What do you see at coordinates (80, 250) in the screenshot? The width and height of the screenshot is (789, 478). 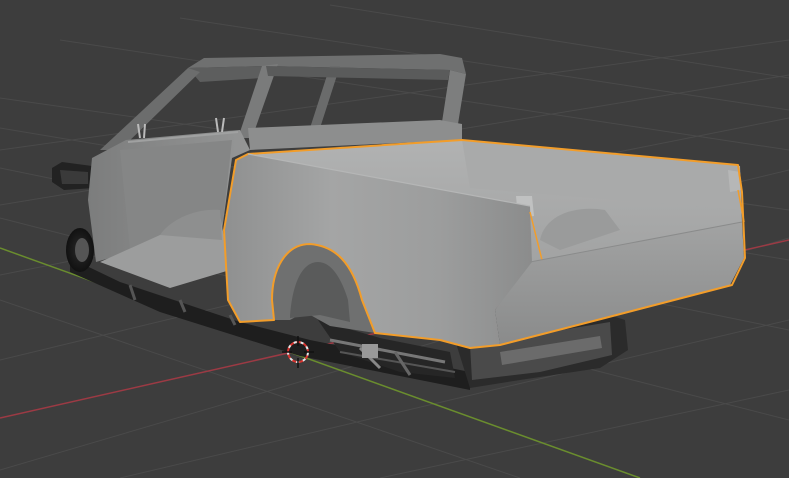 I see `front-wheel` at bounding box center [80, 250].